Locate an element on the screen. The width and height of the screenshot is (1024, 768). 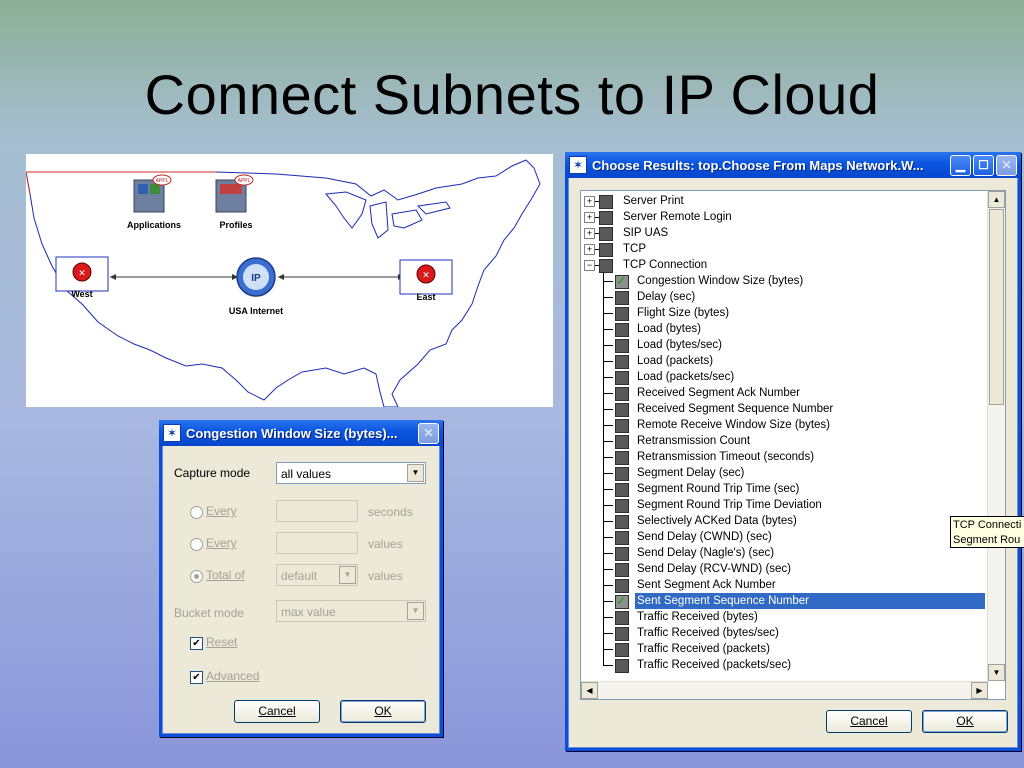
tree-result-item: Segment Delay (sec) is located at coordinates (783, 473).